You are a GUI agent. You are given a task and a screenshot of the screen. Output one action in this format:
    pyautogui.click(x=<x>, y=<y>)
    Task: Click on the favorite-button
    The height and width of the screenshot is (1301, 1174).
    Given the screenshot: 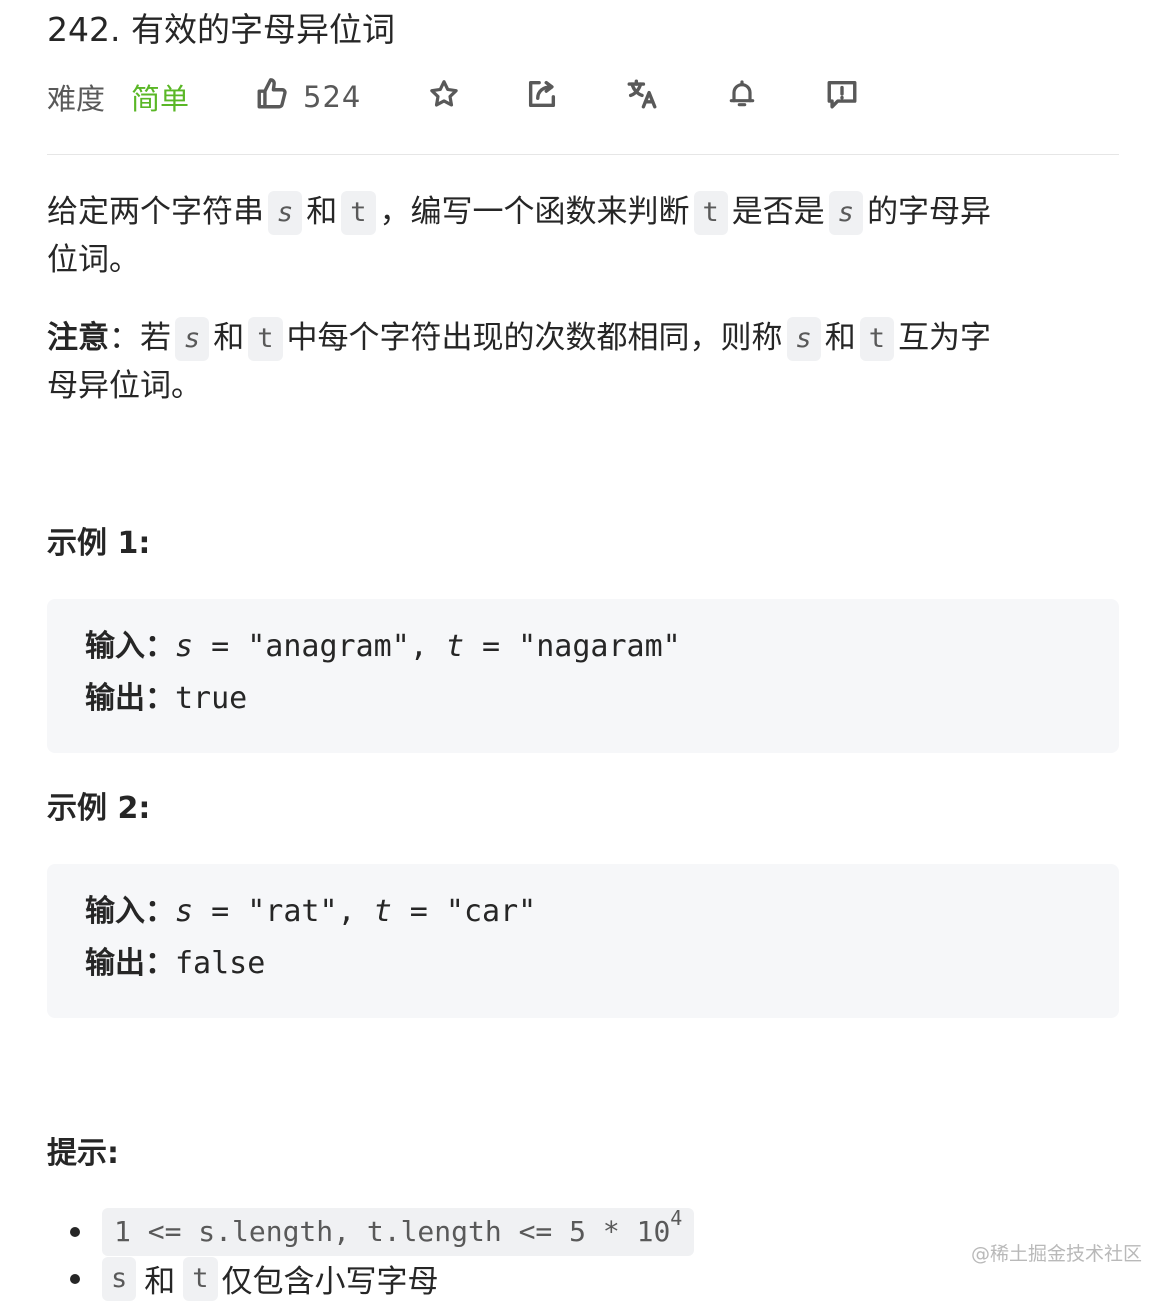 What is the action you would take?
    pyautogui.click(x=444, y=97)
    